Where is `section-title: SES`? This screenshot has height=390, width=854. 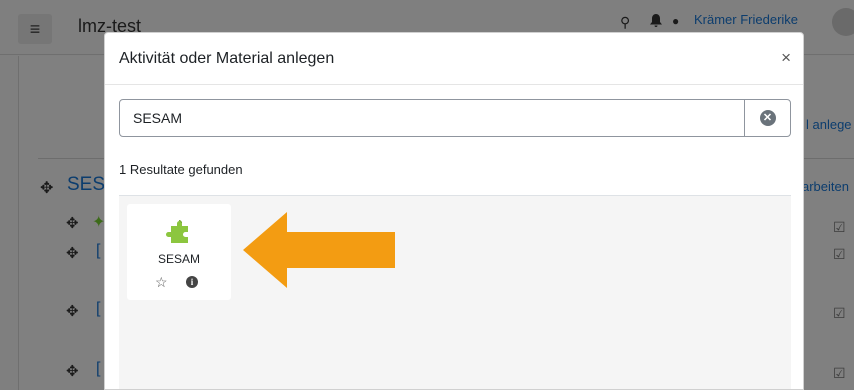 section-title: SES is located at coordinates (86, 185).